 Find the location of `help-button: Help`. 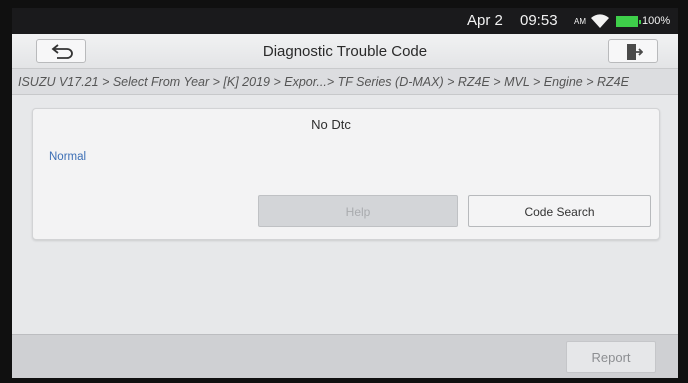

help-button: Help is located at coordinates (358, 211).